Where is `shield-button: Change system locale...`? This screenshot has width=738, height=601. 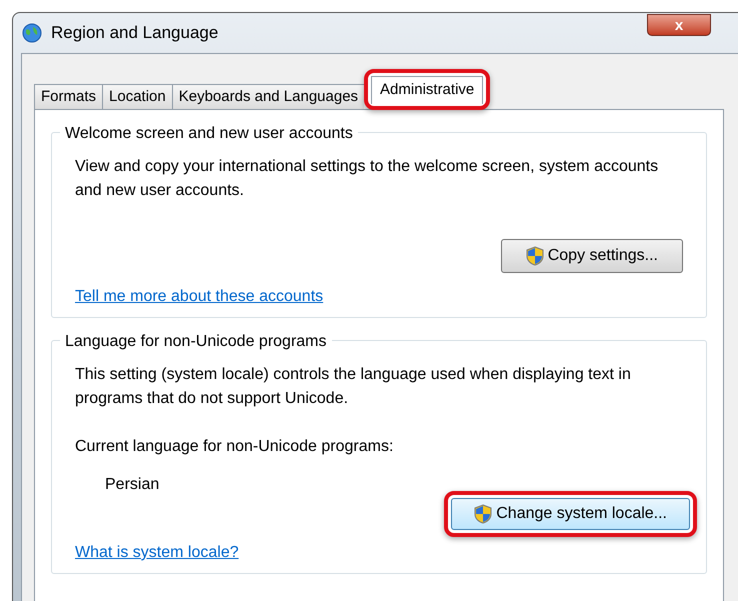
shield-button: Change system locale... is located at coordinates (570, 514).